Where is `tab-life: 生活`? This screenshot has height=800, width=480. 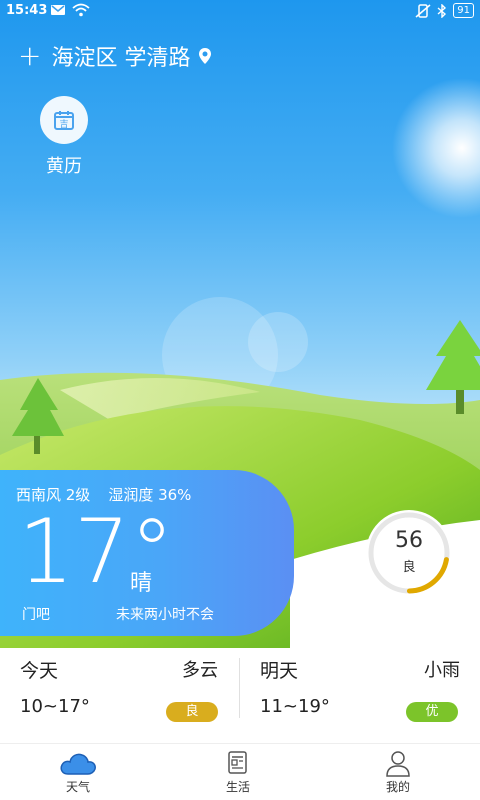 tab-life: 生活 is located at coordinates (238, 772).